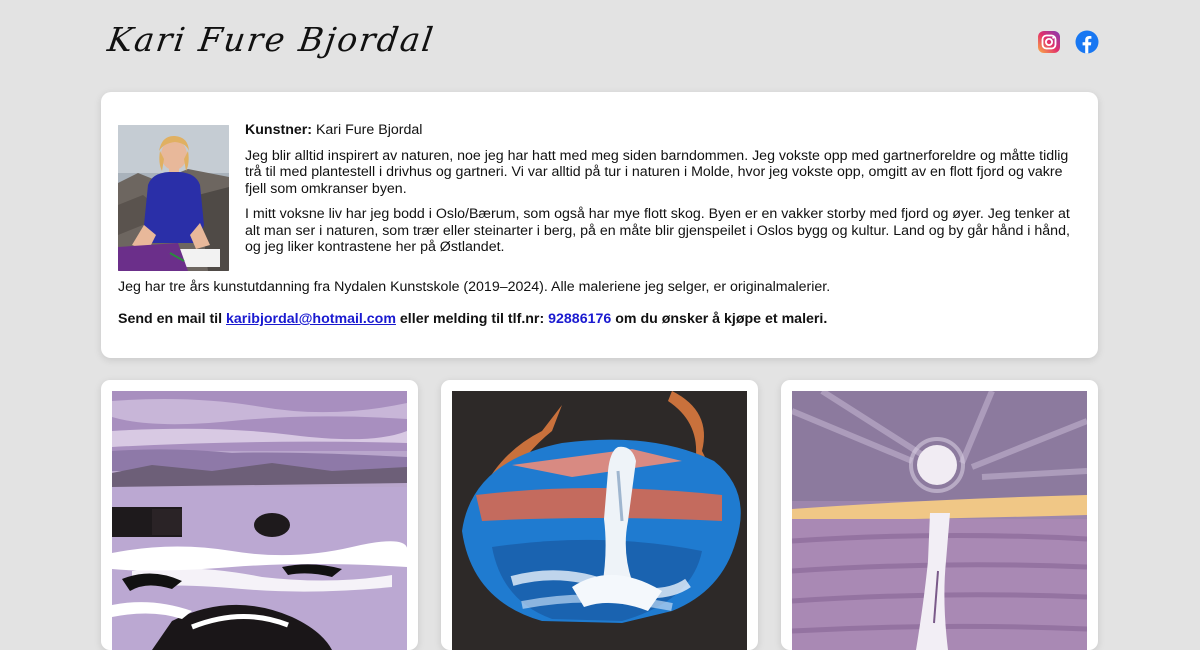 This screenshot has height=650, width=1200. I want to click on facebook-icon, so click(1087, 42).